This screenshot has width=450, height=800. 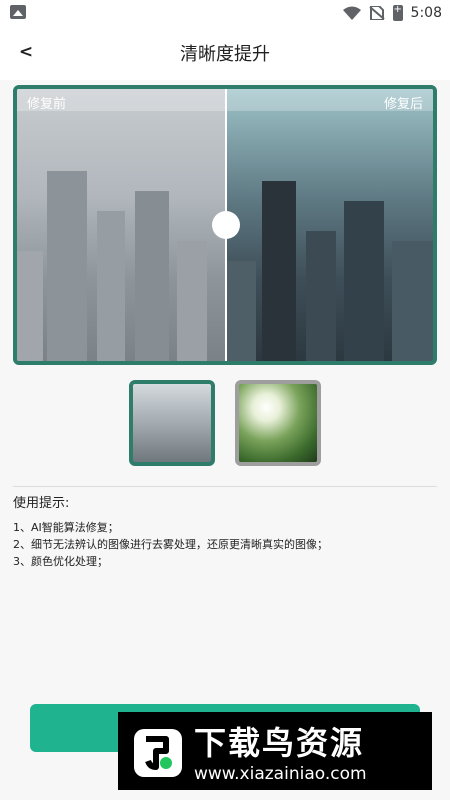 I want to click on watermark-banner: 下载鸟资源 www.xiazainiao.com, so click(x=275, y=751).